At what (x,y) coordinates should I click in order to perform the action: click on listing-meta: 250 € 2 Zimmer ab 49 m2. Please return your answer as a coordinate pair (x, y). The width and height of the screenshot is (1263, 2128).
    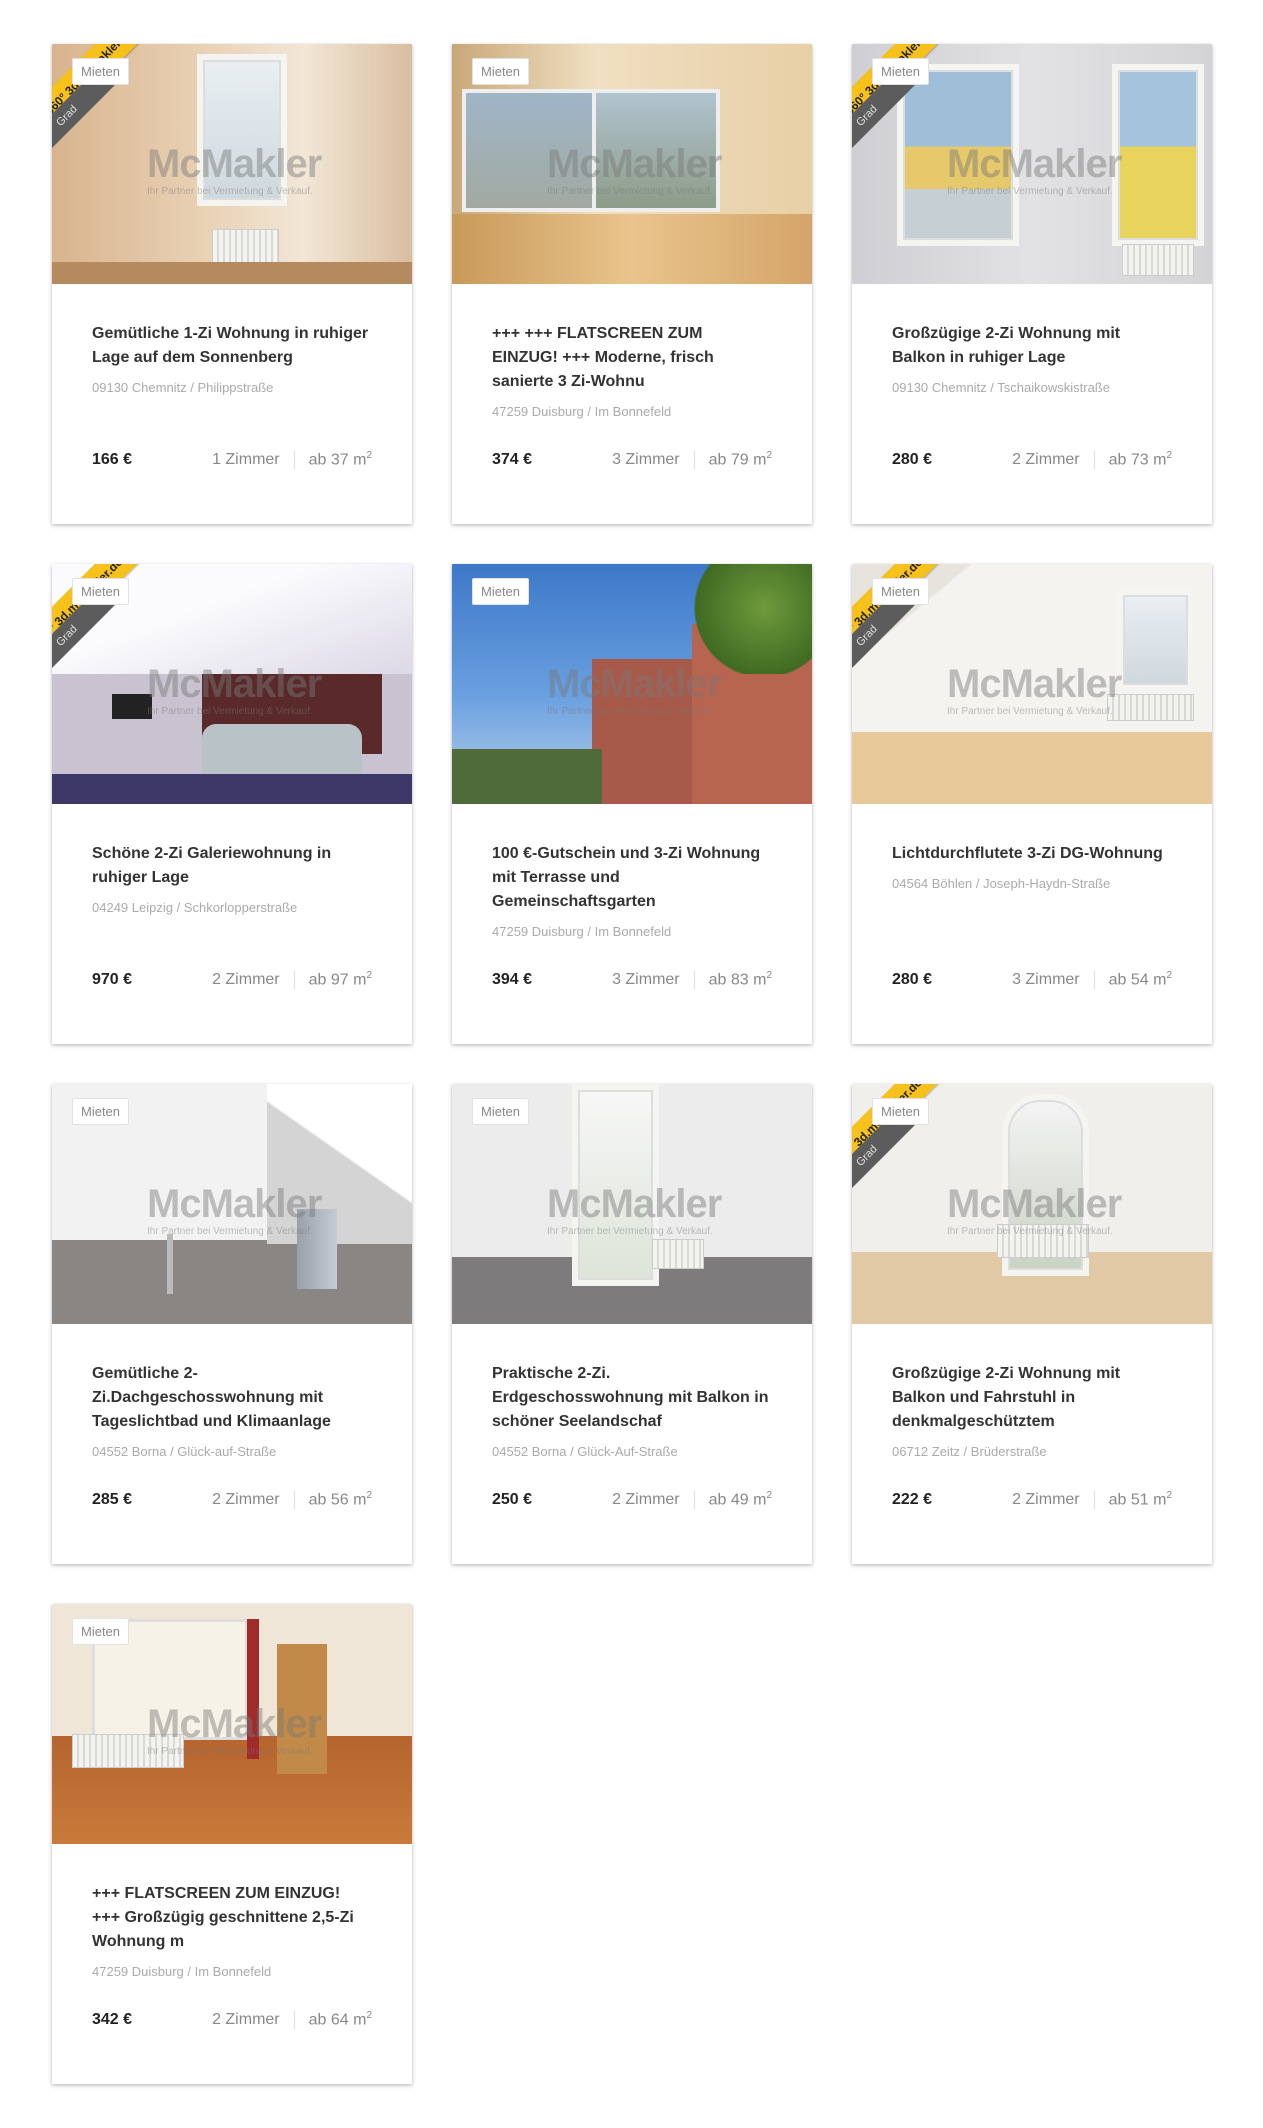
    Looking at the image, I should click on (632, 1500).